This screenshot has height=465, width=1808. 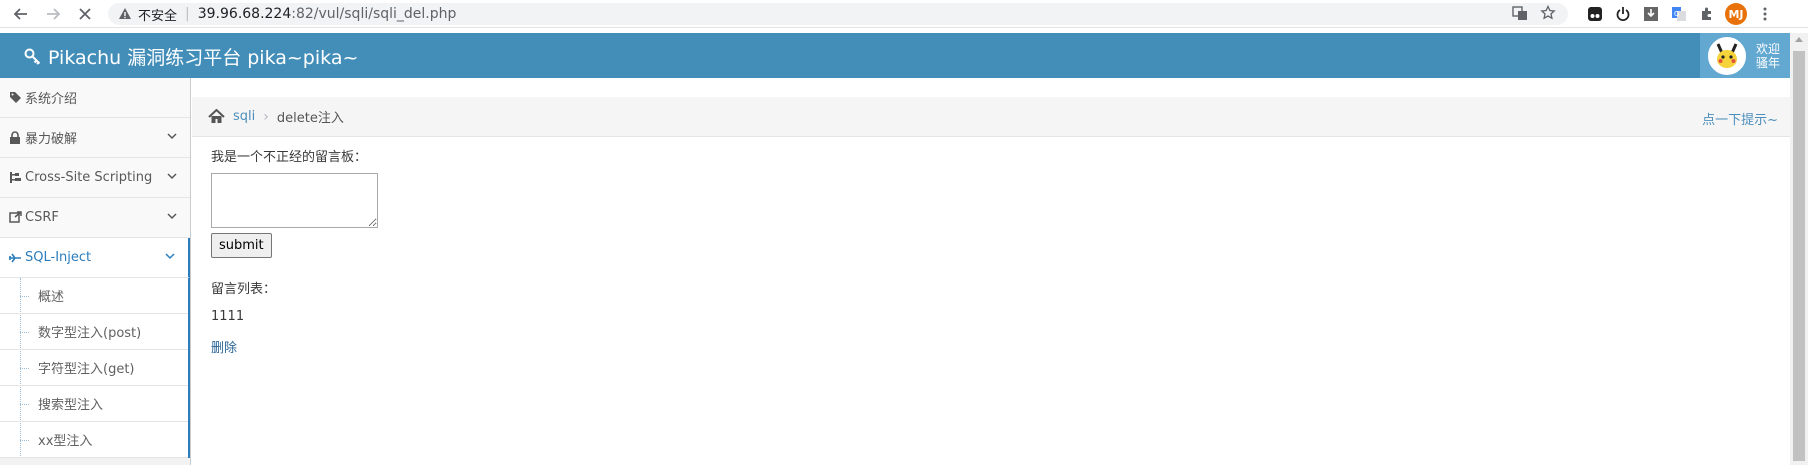 I want to click on submenu-item-numeric-post: 数字型注入(post), so click(x=94, y=332).